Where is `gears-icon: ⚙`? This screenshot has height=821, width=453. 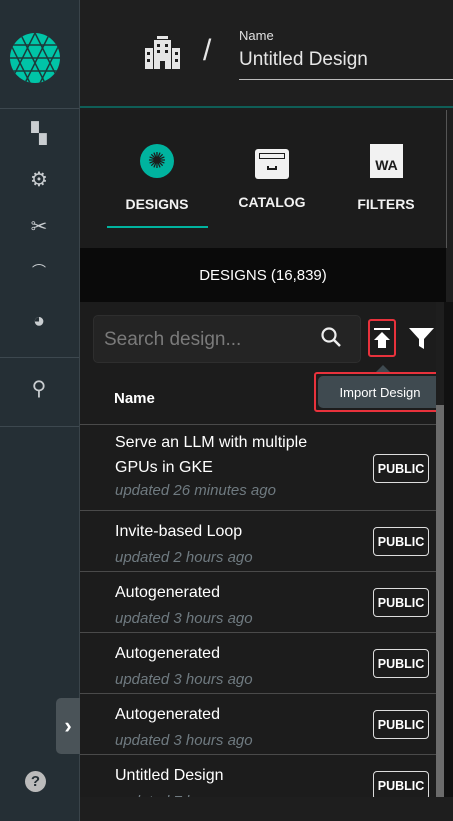 gears-icon: ⚙ is located at coordinates (39, 179).